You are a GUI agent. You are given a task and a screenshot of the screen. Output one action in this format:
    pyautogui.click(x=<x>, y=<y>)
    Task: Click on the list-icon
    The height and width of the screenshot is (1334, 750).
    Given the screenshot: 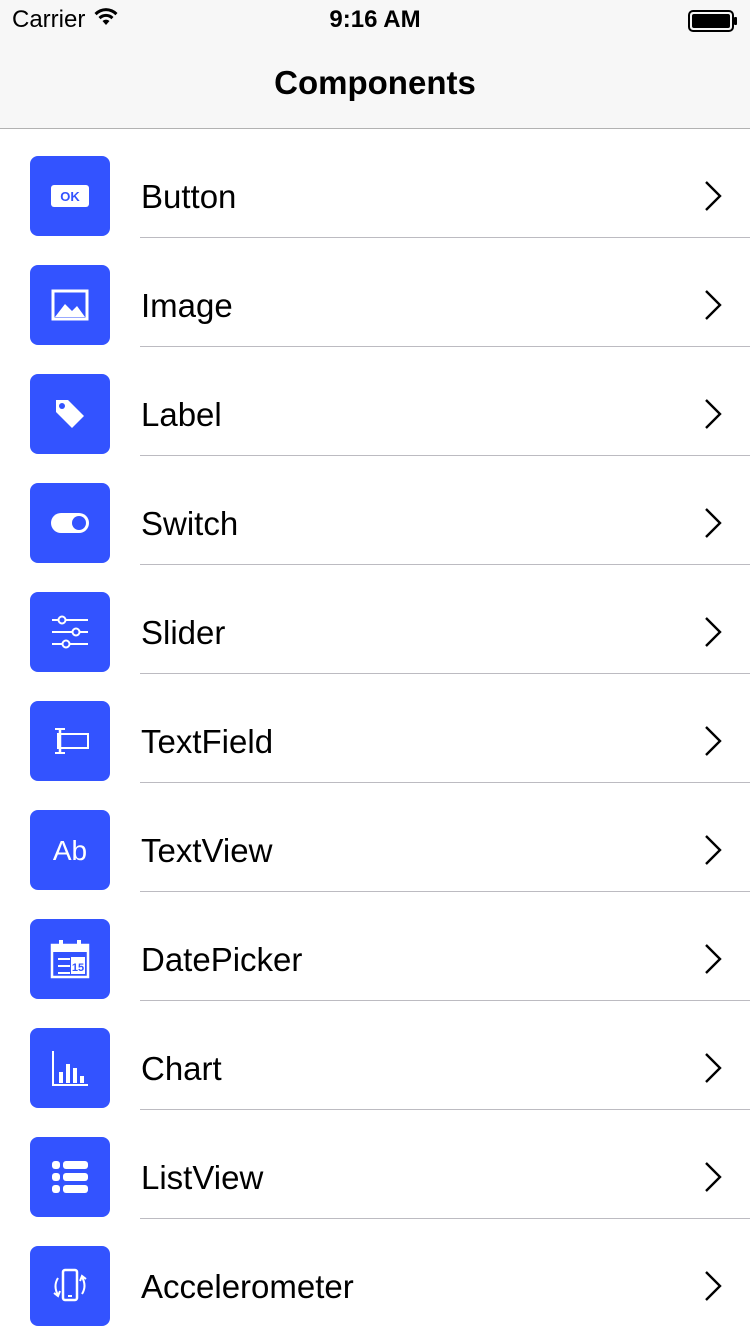 What is the action you would take?
    pyautogui.click(x=70, y=1177)
    